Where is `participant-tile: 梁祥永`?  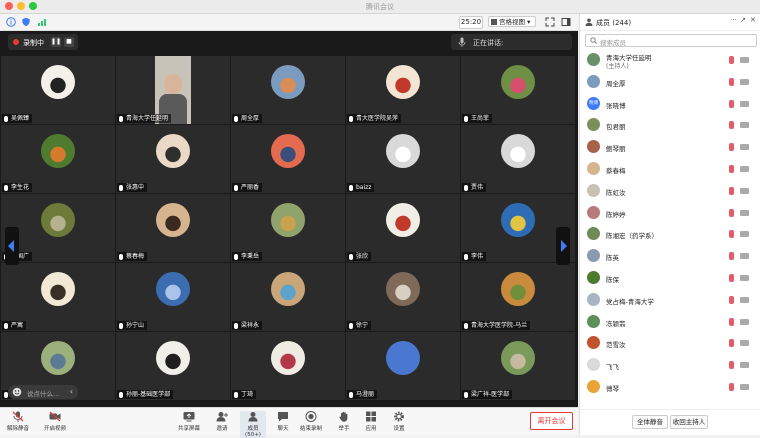
participant-tile: 梁祥永 is located at coordinates (288, 297).